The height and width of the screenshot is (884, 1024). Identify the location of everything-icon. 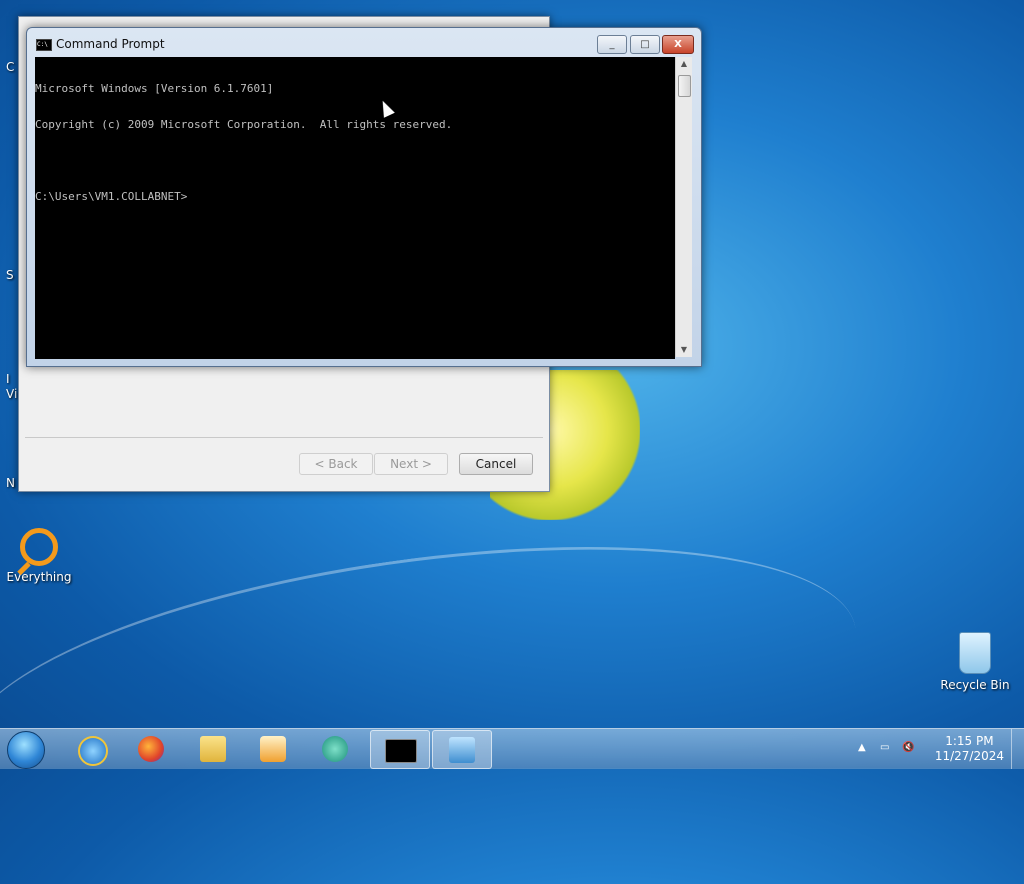
(39, 547).